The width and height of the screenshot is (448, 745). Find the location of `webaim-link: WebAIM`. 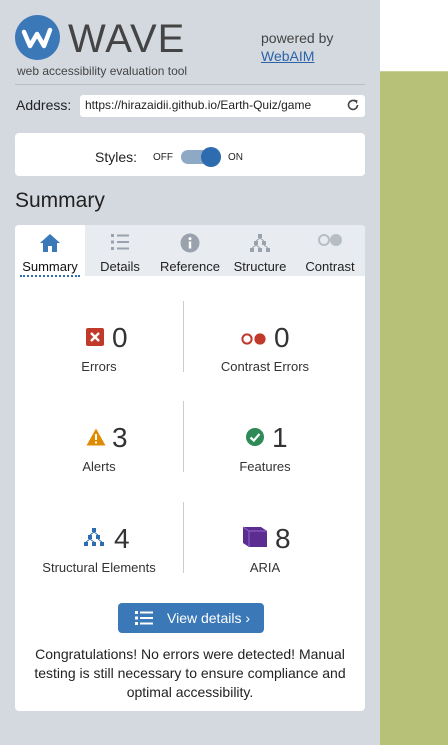

webaim-link: WebAIM is located at coordinates (287, 56).